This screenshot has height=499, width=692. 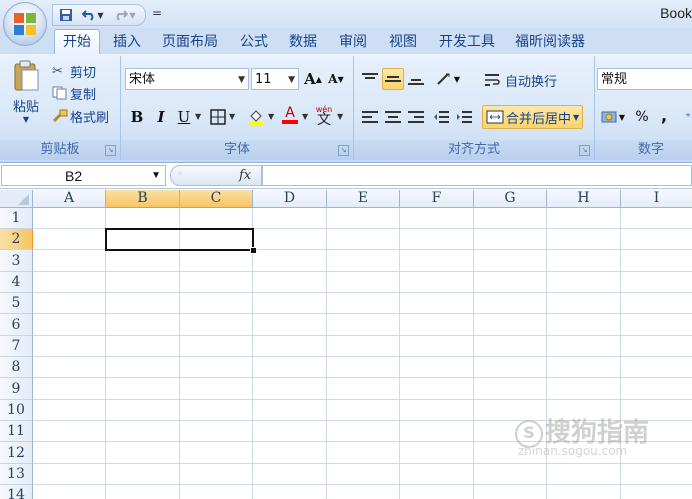 What do you see at coordinates (403, 42) in the screenshot?
I see `tab-view: 视图` at bounding box center [403, 42].